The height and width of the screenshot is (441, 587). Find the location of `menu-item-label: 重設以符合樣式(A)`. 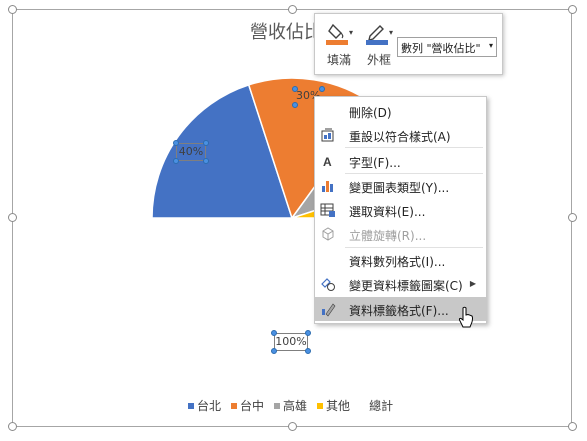

menu-item-label: 重設以符合樣式(A) is located at coordinates (400, 137).